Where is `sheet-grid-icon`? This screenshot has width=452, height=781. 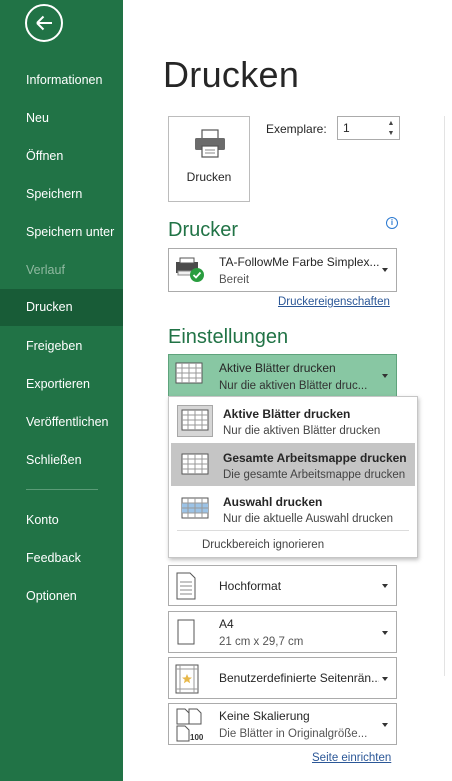 sheet-grid-icon is located at coordinates (189, 373).